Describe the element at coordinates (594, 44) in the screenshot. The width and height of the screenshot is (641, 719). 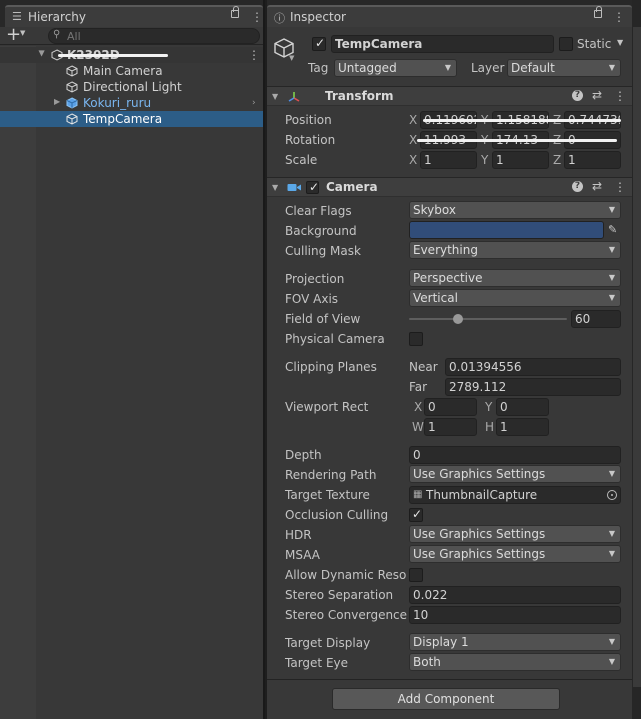
I see `static-label: Static` at that location.